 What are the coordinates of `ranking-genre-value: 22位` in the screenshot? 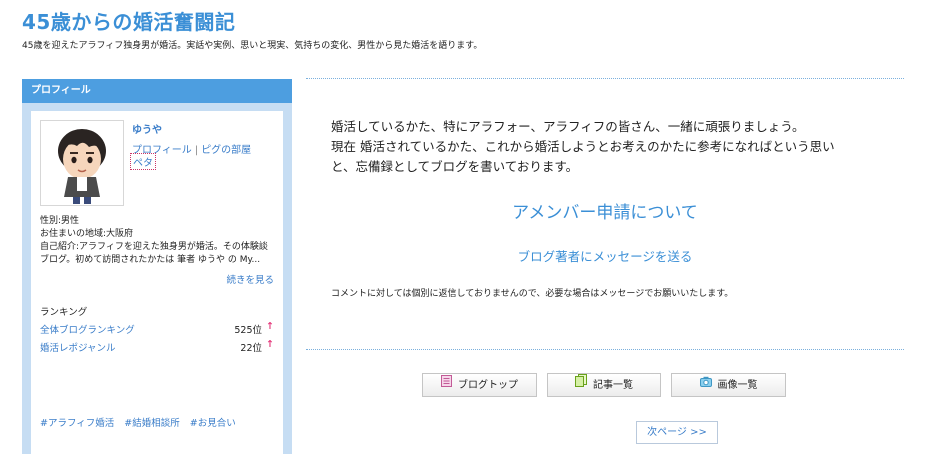 It's located at (251, 348).